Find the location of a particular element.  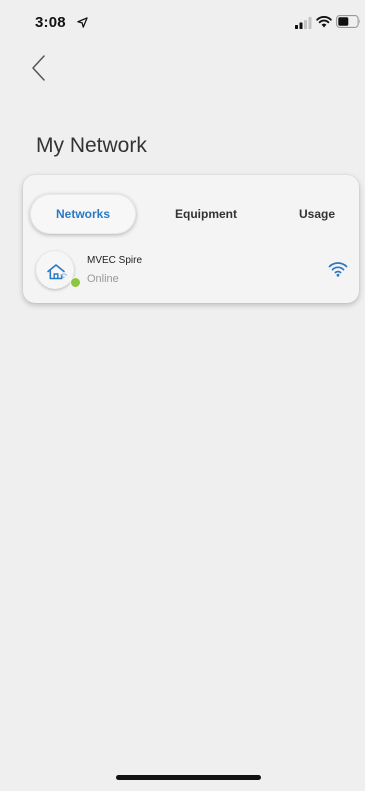

tab-bar: Networks Equipment Usage is located at coordinates (191, 214).